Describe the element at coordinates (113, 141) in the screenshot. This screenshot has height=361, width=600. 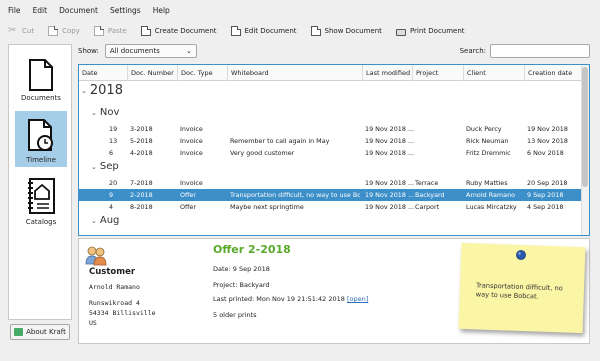
I see `cell-date: 13` at that location.